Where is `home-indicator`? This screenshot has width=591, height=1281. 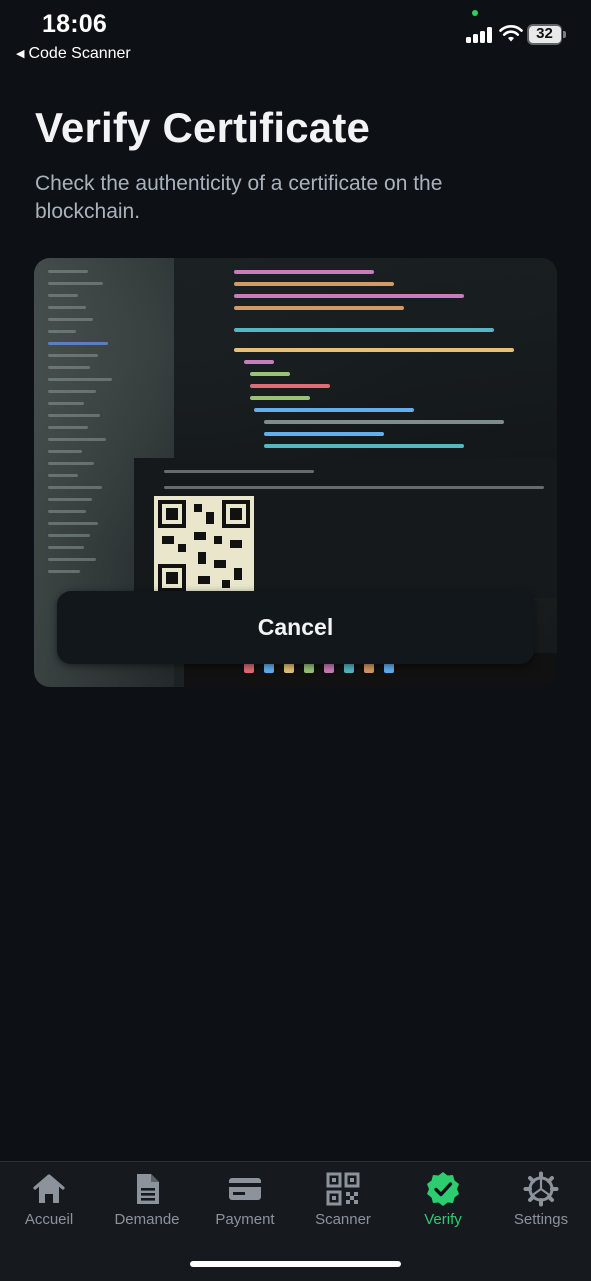 home-indicator is located at coordinates (295, 1264).